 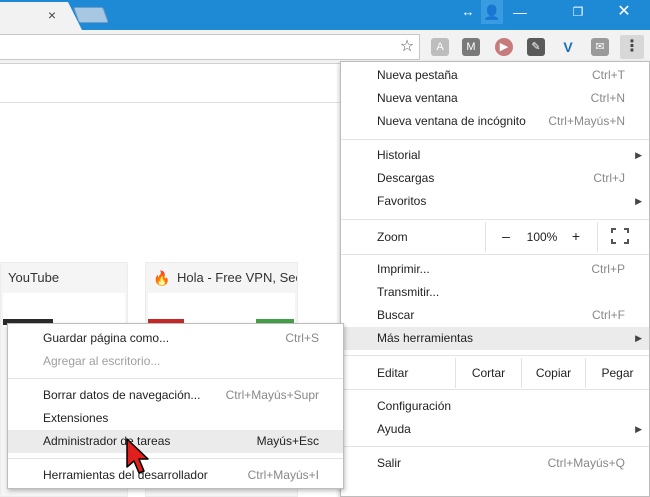 What do you see at coordinates (520, 12) in the screenshot?
I see `minimize-icon: —` at bounding box center [520, 12].